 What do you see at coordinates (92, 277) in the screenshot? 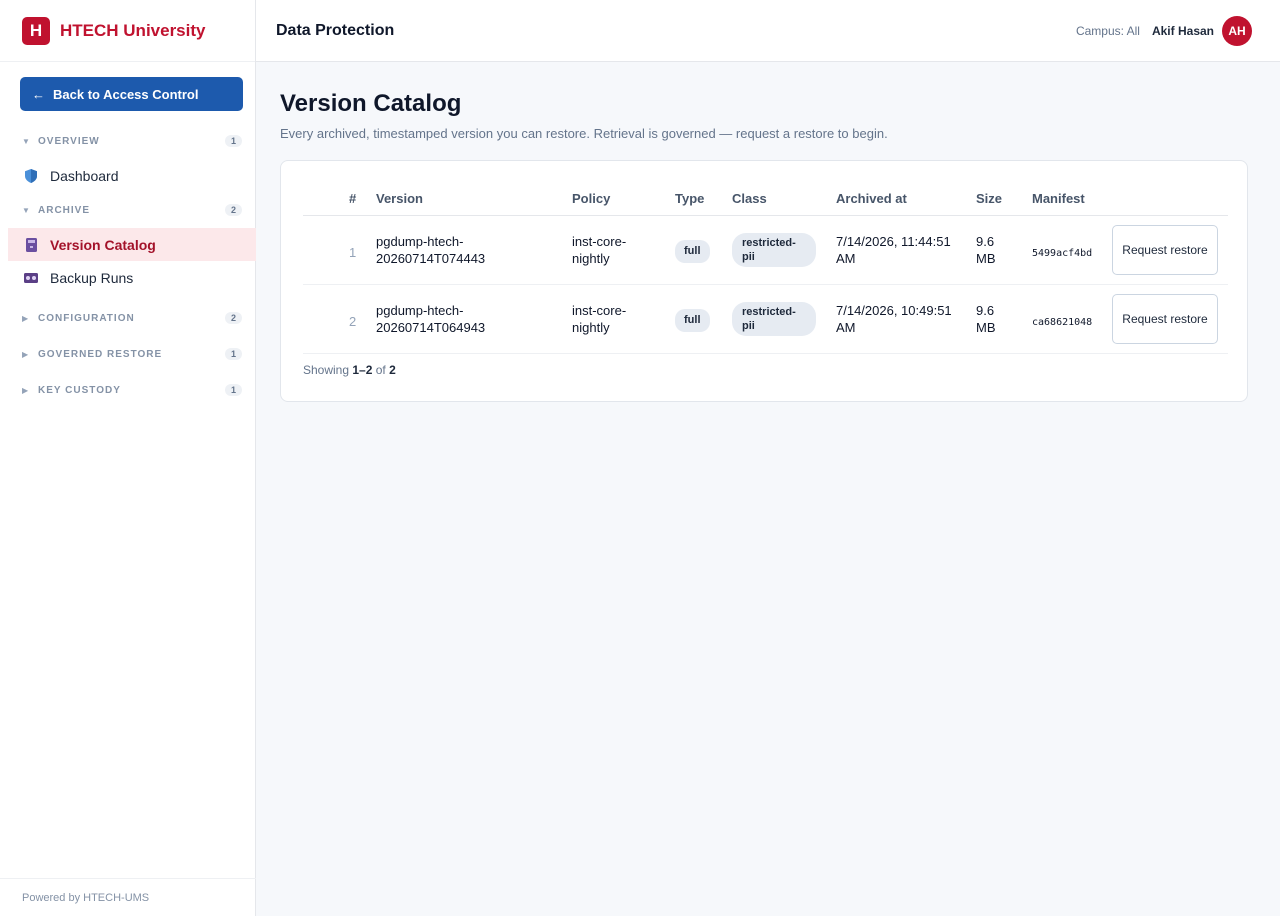
I see `sidebar-item-label: Backup Runs` at bounding box center [92, 277].